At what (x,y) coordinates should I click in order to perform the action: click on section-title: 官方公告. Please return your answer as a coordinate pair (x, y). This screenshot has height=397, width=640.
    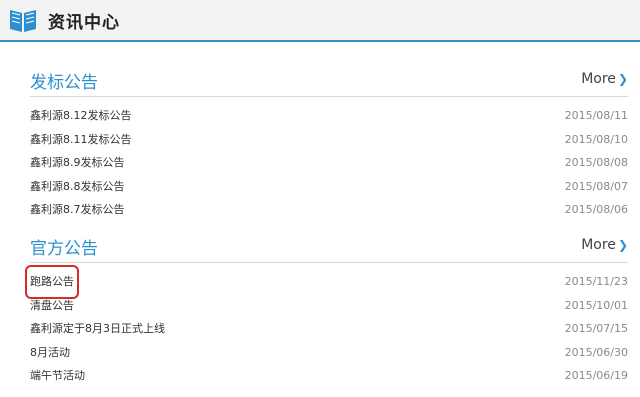
    Looking at the image, I should click on (64, 249).